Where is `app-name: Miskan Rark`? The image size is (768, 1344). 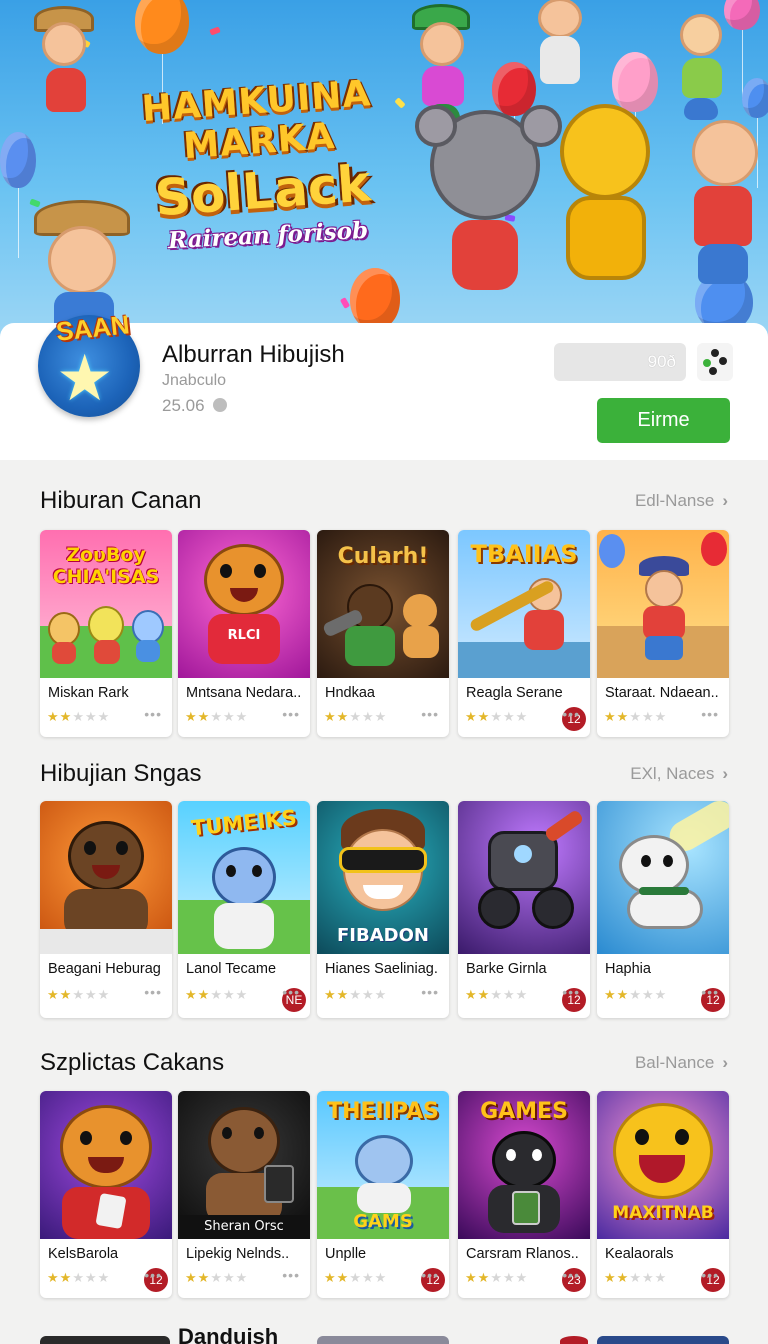
app-name: Miskan Rark is located at coordinates (88, 693).